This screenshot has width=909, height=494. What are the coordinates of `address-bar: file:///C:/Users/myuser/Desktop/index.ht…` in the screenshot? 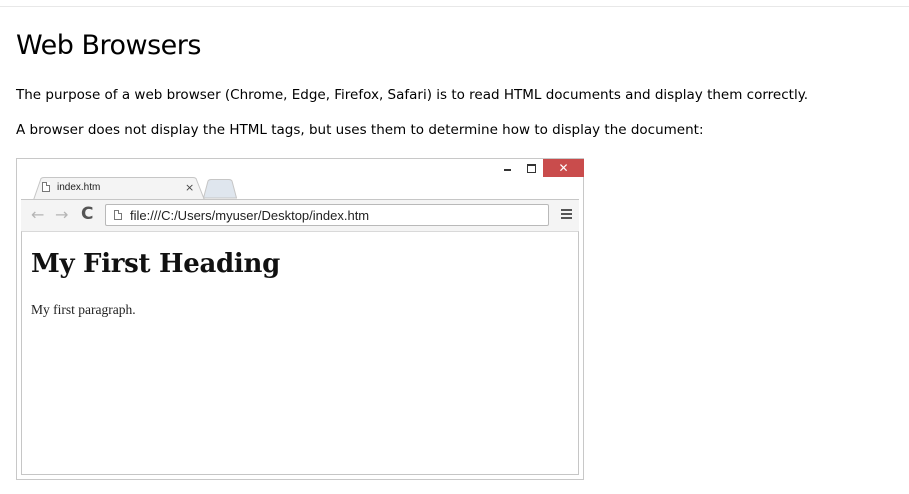 It's located at (327, 215).